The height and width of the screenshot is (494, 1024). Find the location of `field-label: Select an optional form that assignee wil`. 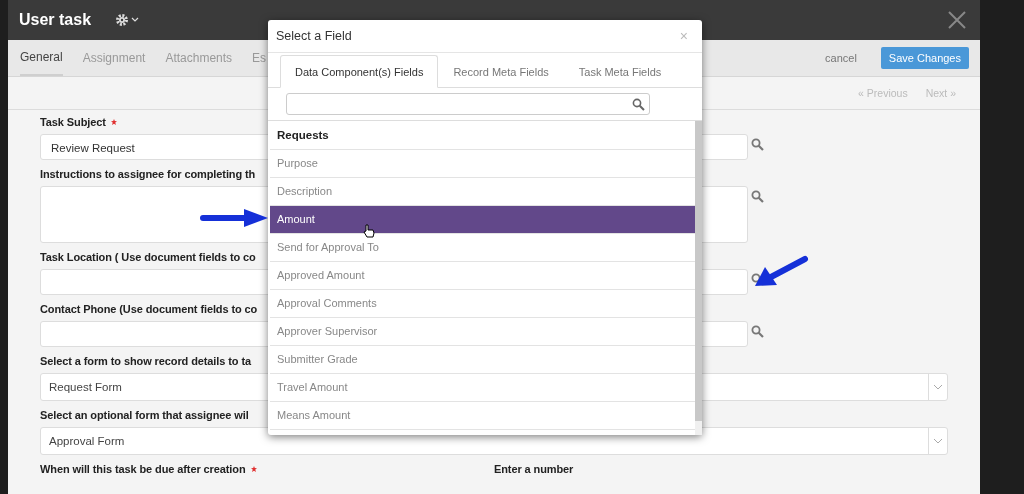

field-label: Select an optional form that assignee wil is located at coordinates (144, 415).